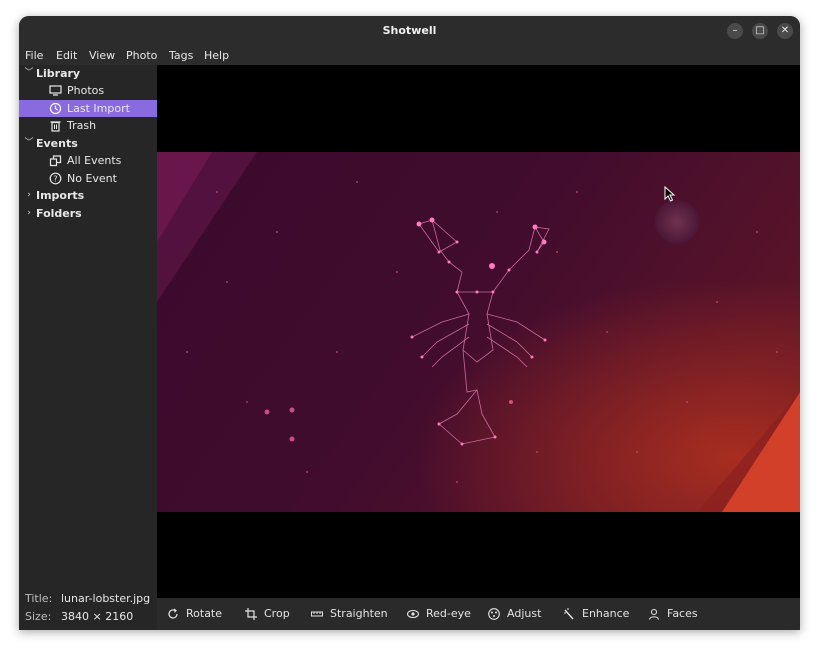 The width and height of the screenshot is (819, 652). I want to click on rotate-label: Rotate, so click(204, 613).